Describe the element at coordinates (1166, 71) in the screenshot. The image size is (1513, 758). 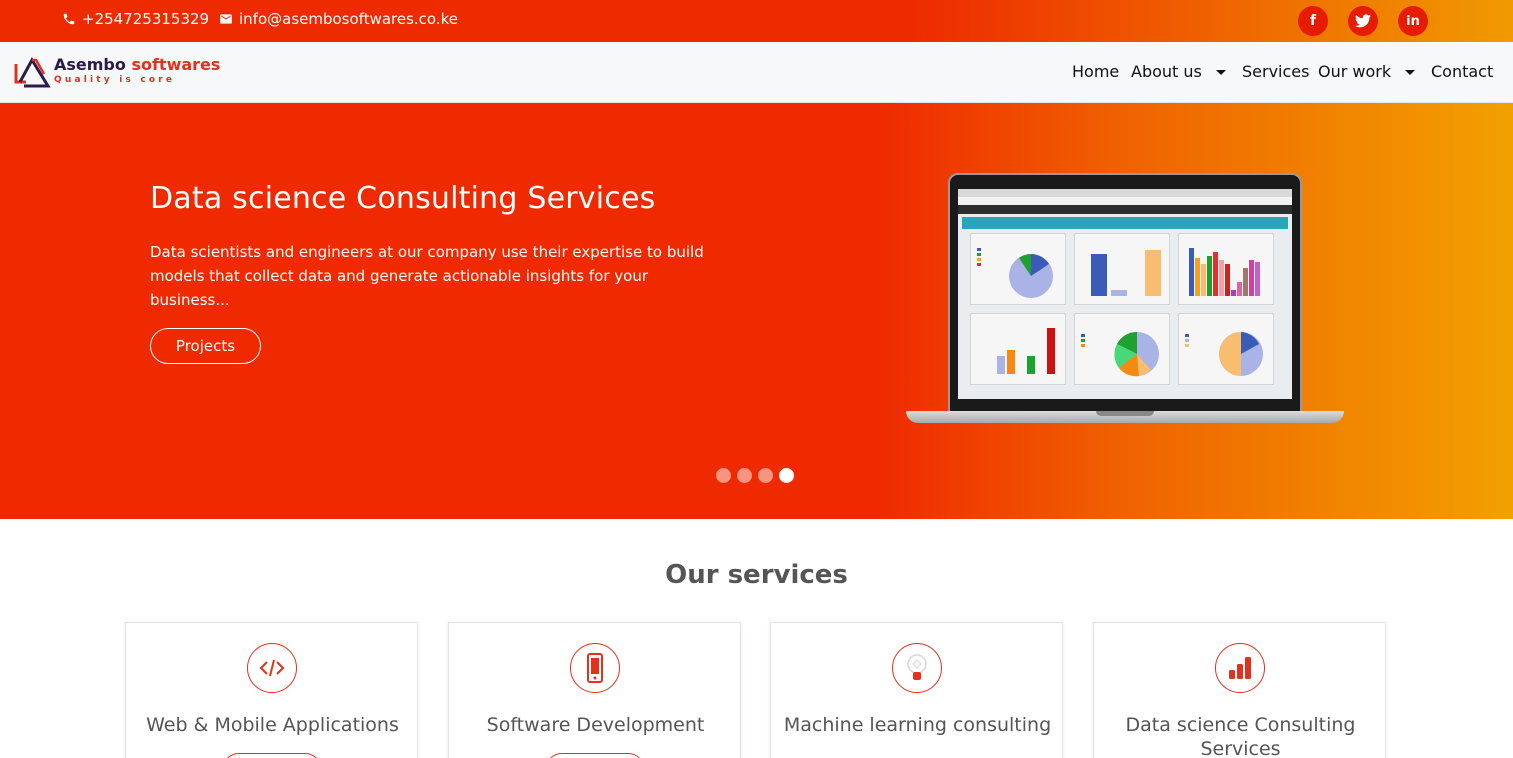
I see `nav-about-us: About us` at that location.